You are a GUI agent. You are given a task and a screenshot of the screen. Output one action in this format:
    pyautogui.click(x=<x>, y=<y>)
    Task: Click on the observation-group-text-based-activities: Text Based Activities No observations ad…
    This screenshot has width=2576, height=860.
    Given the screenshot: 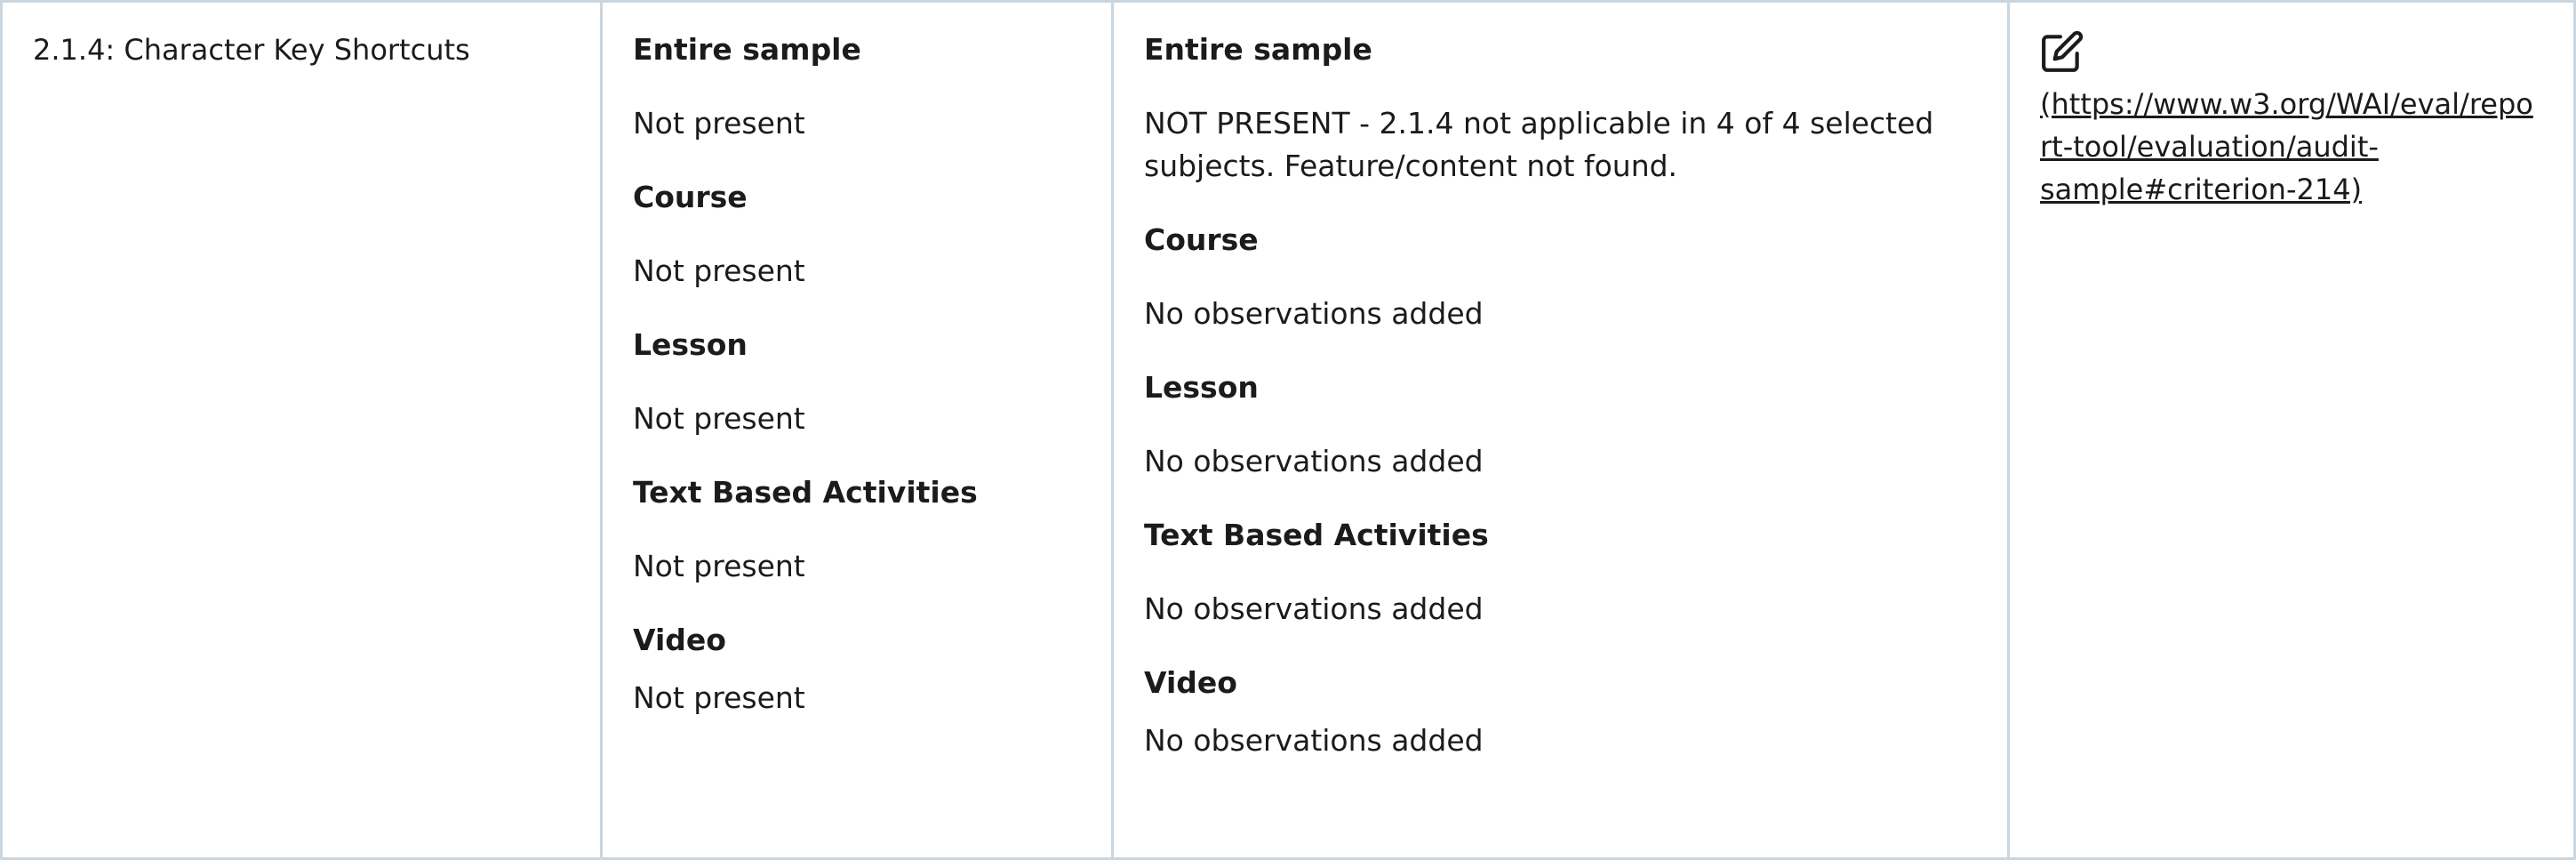 What is the action you would take?
    pyautogui.click(x=1560, y=573)
    